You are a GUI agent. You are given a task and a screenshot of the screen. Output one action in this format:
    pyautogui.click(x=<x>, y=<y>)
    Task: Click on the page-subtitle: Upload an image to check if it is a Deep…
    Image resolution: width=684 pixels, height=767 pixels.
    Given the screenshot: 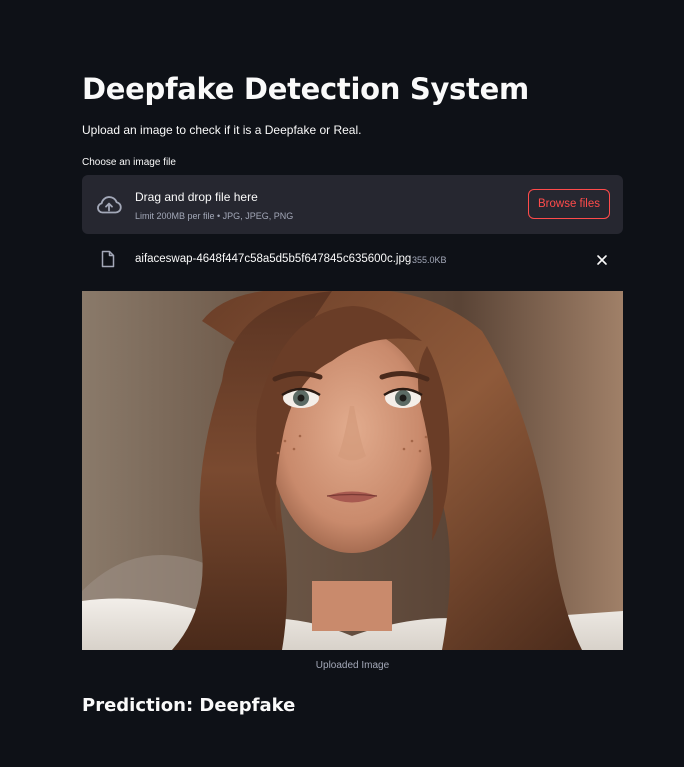 What is the action you would take?
    pyautogui.click(x=222, y=130)
    